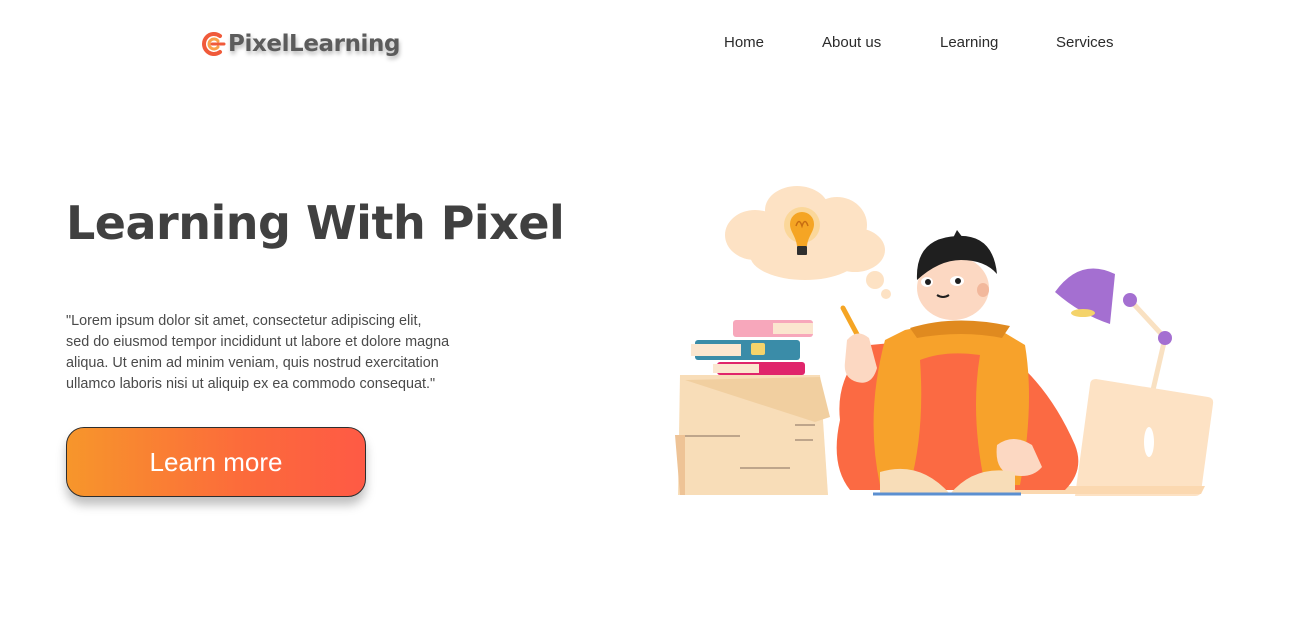  What do you see at coordinates (216, 462) in the screenshot?
I see `learn-more-button: Learn more` at bounding box center [216, 462].